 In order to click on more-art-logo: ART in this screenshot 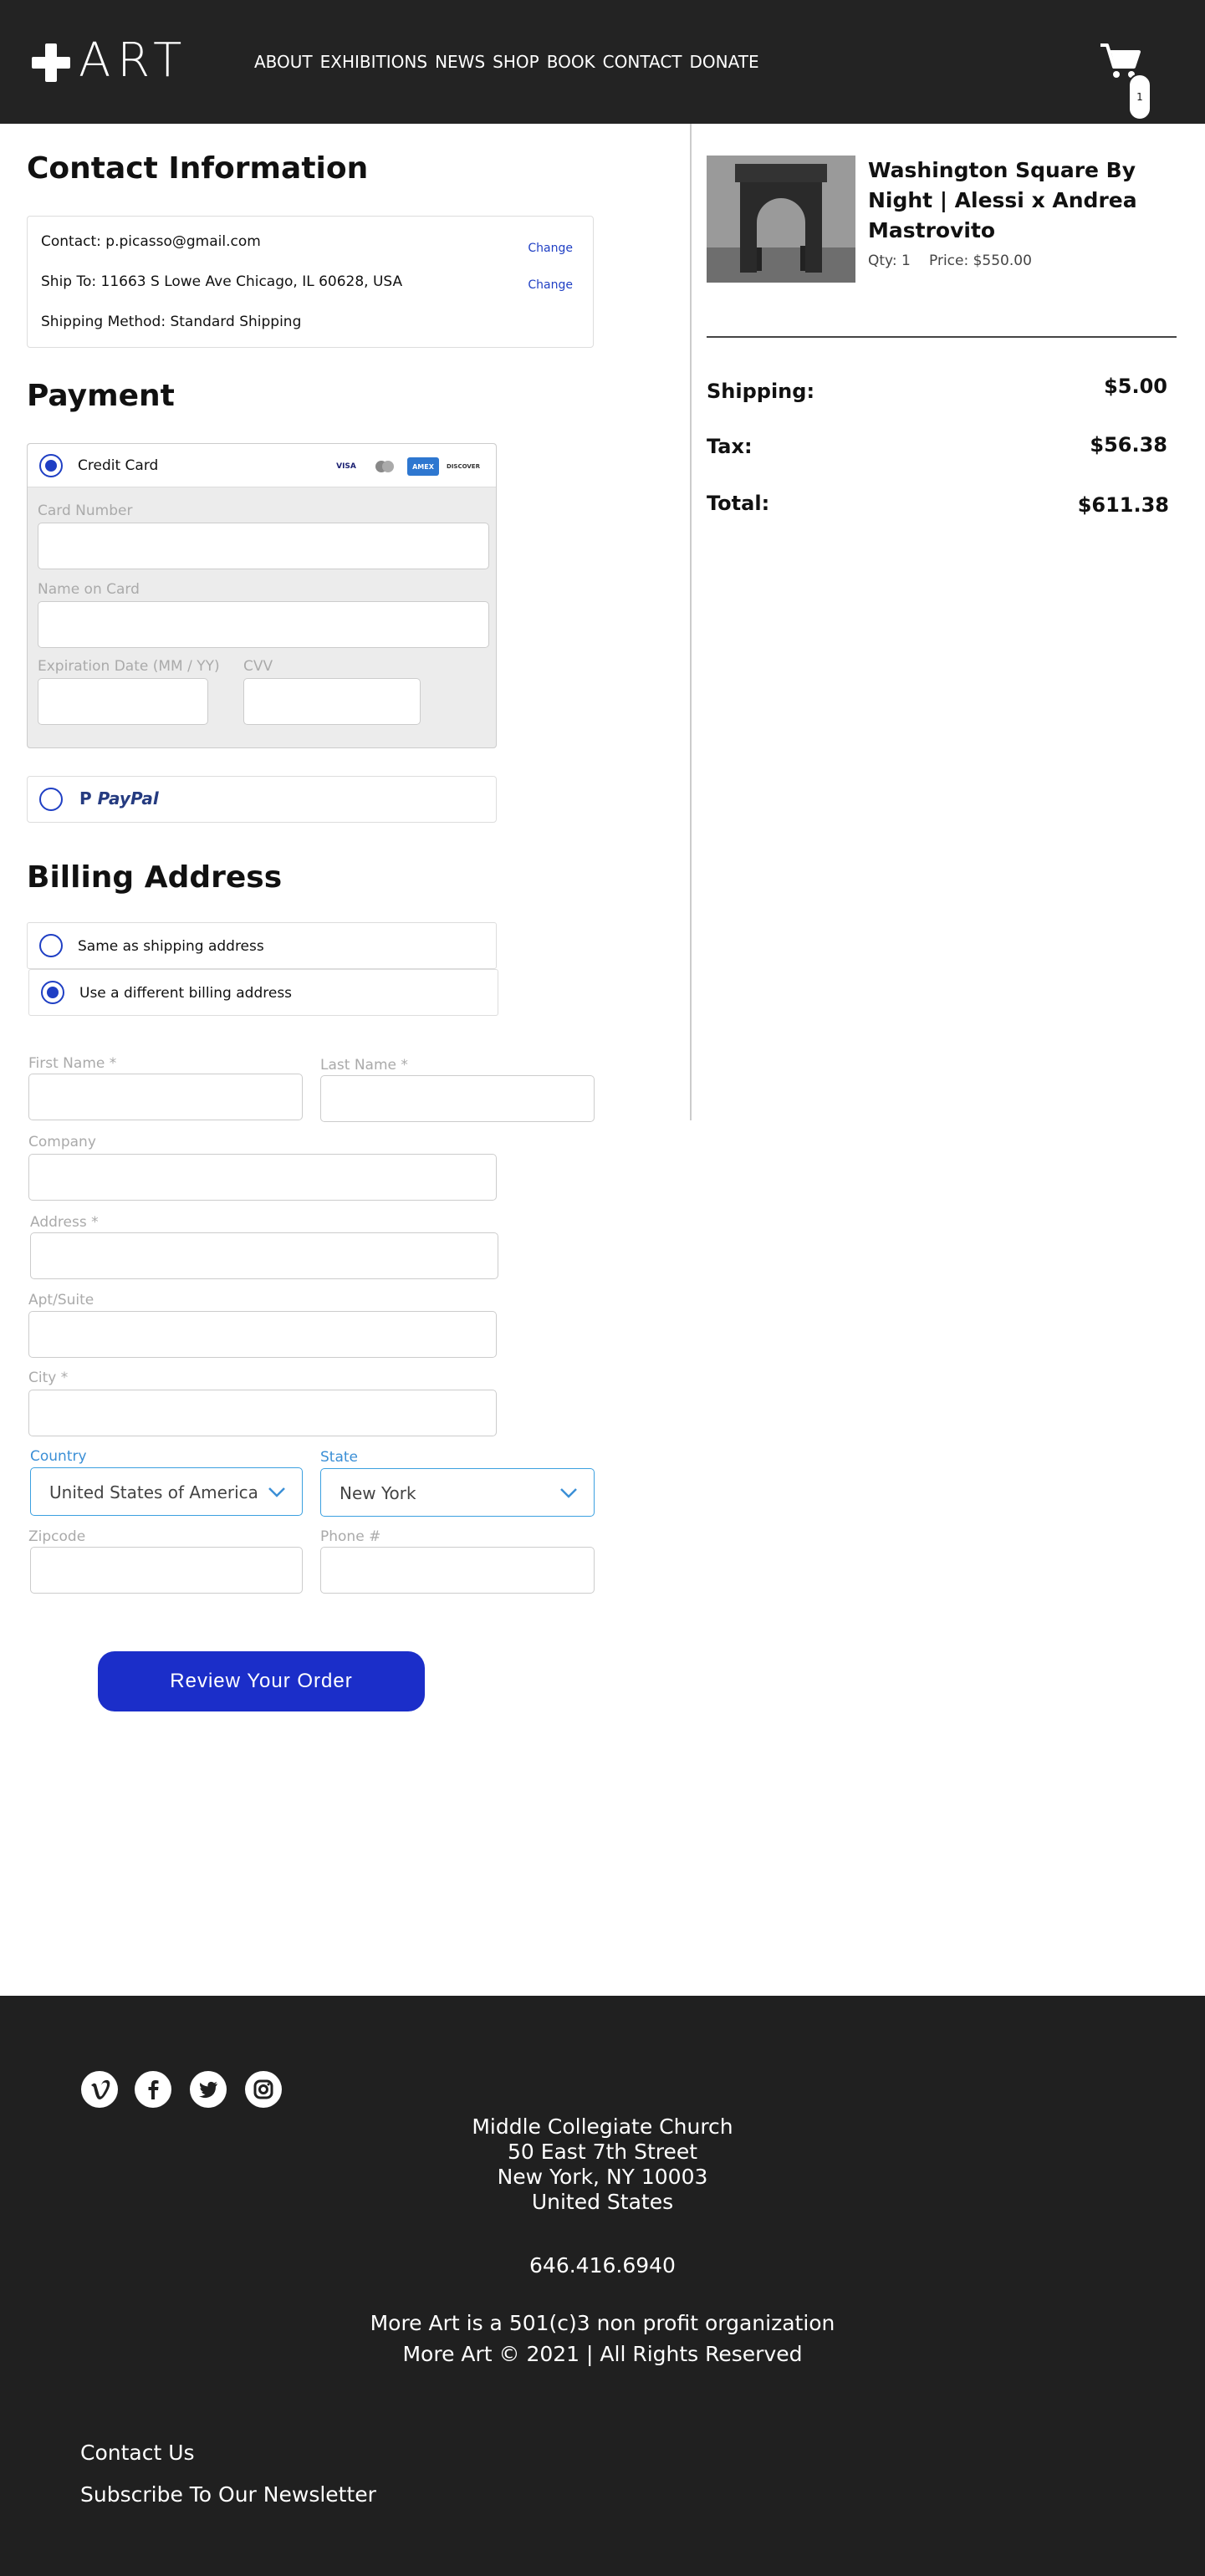, I will do `click(125, 60)`.